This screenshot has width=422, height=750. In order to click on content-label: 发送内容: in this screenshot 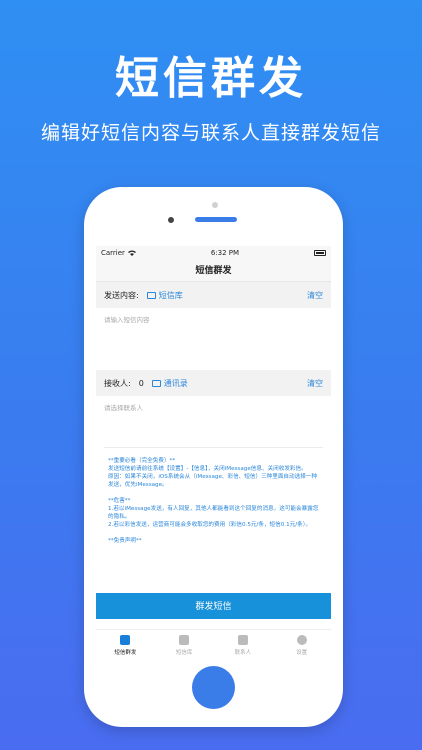, I will do `click(121, 295)`.